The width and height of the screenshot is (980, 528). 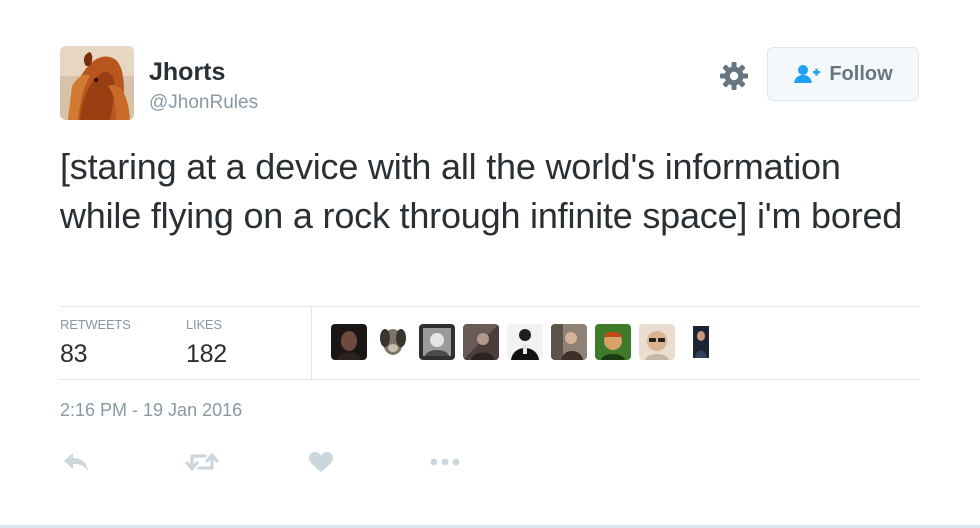 I want to click on more-button, so click(x=445, y=462).